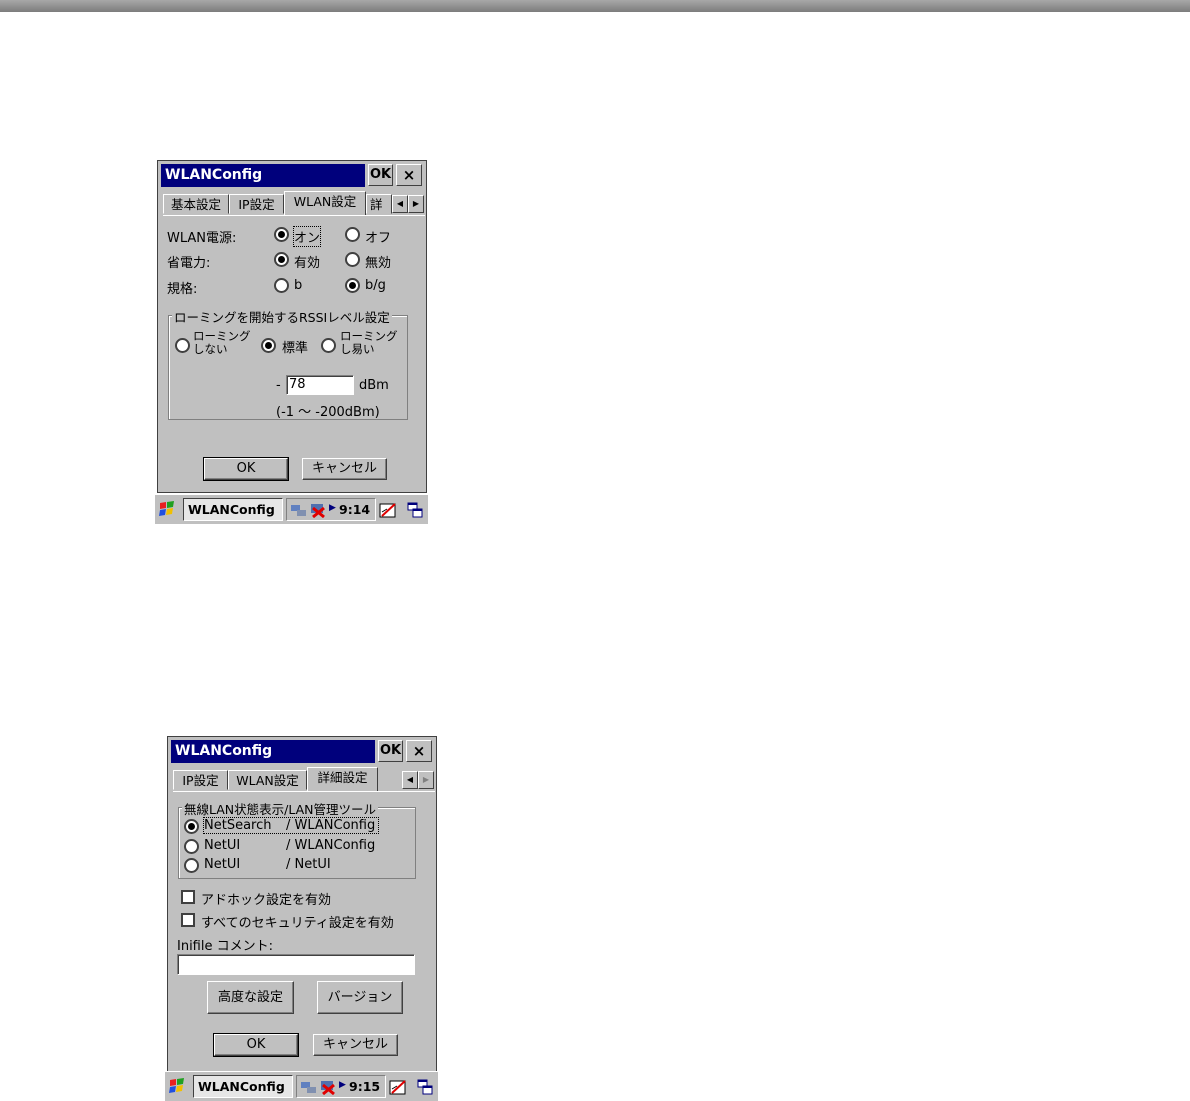 The width and height of the screenshot is (1190, 1101). I want to click on adhoc-label: アドホック設定を有効, so click(266, 900).